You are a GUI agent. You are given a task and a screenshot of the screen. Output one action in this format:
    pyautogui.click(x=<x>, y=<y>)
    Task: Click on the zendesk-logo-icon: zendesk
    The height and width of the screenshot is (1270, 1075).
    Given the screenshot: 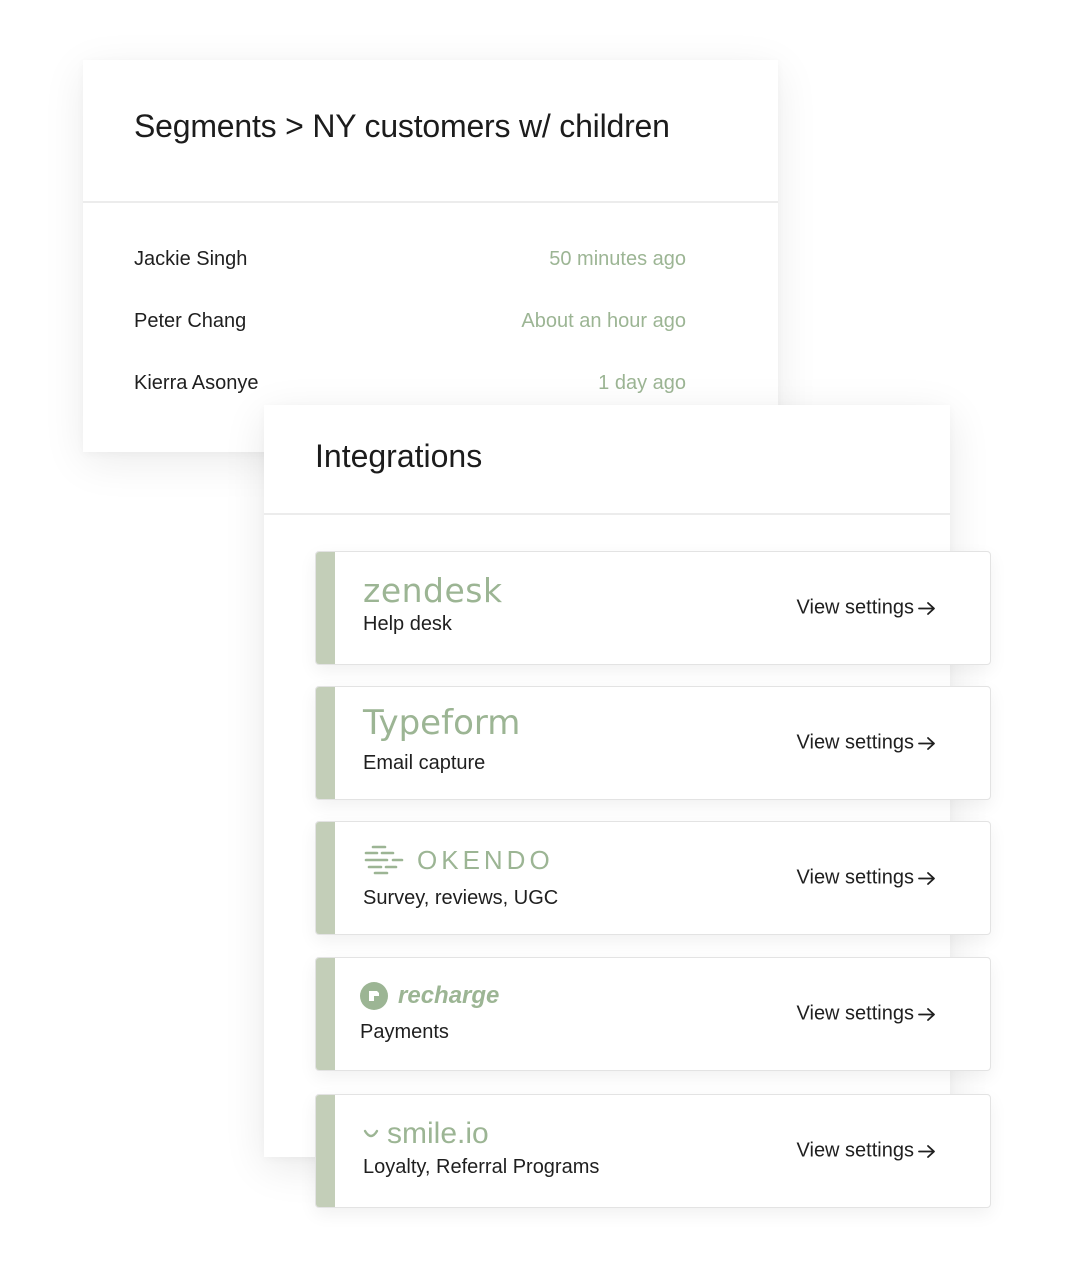 What is the action you would take?
    pyautogui.click(x=433, y=590)
    